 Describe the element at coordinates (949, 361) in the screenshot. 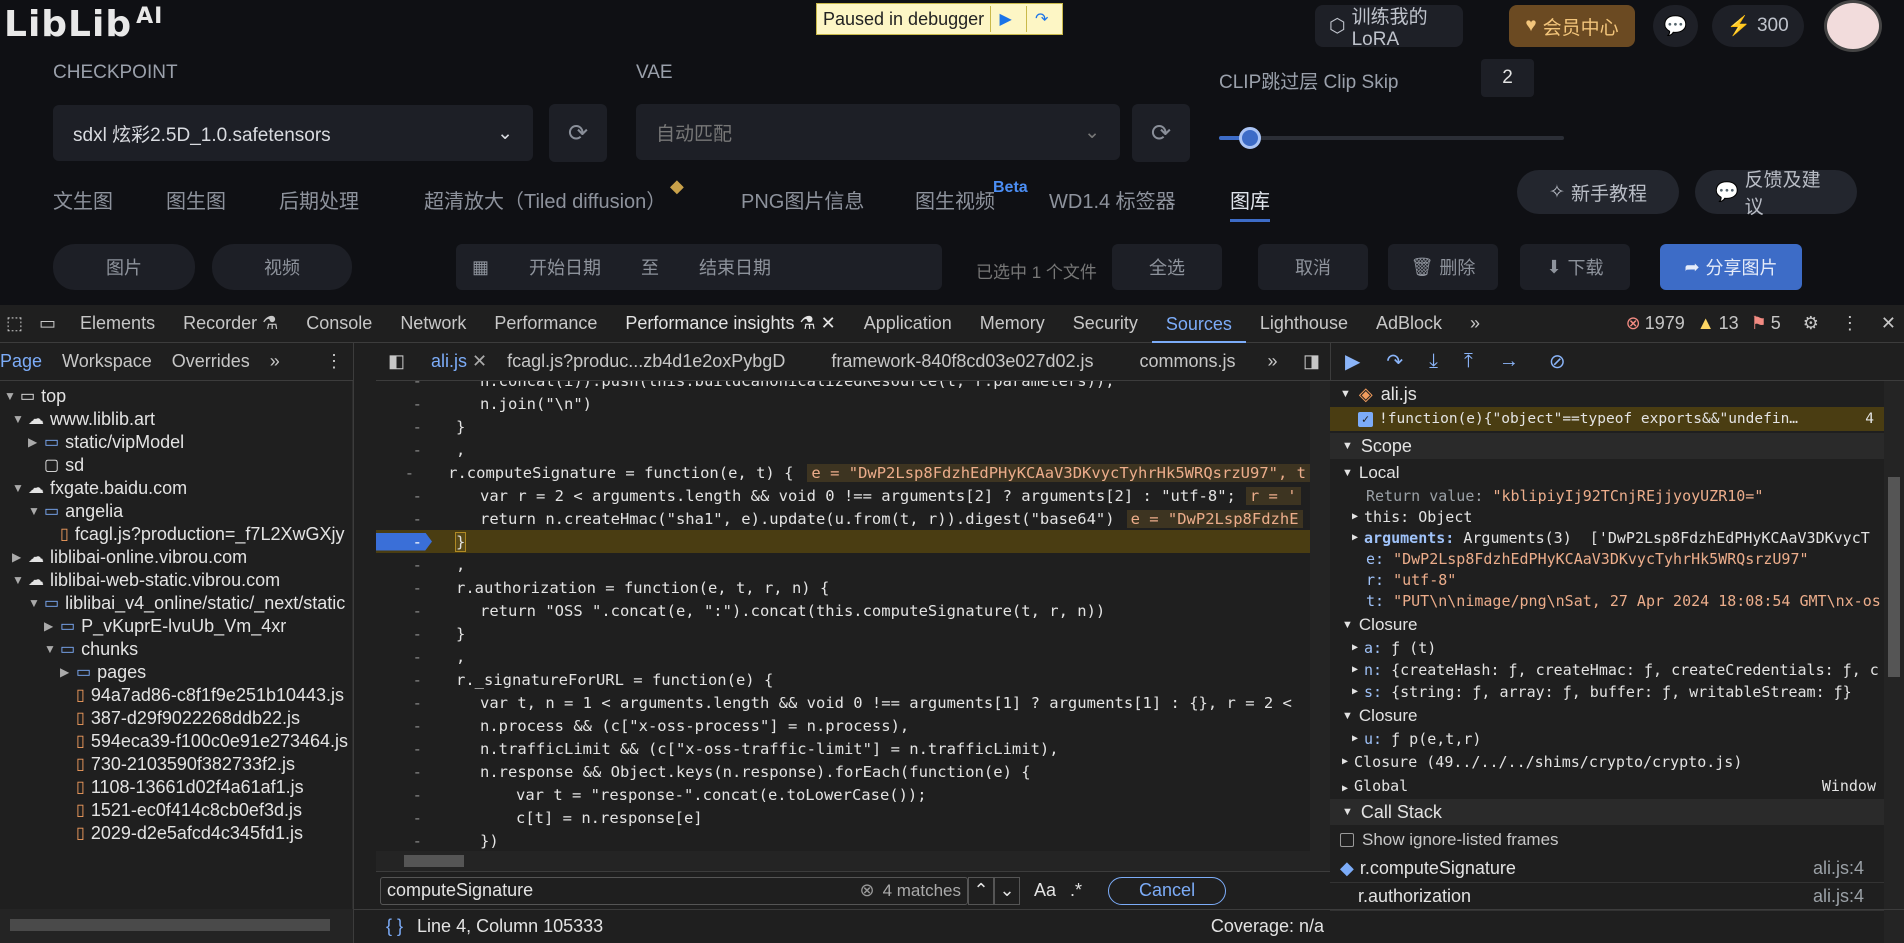

I see `file-tab-framework: framework-840f8cd03e027d02.js` at that location.